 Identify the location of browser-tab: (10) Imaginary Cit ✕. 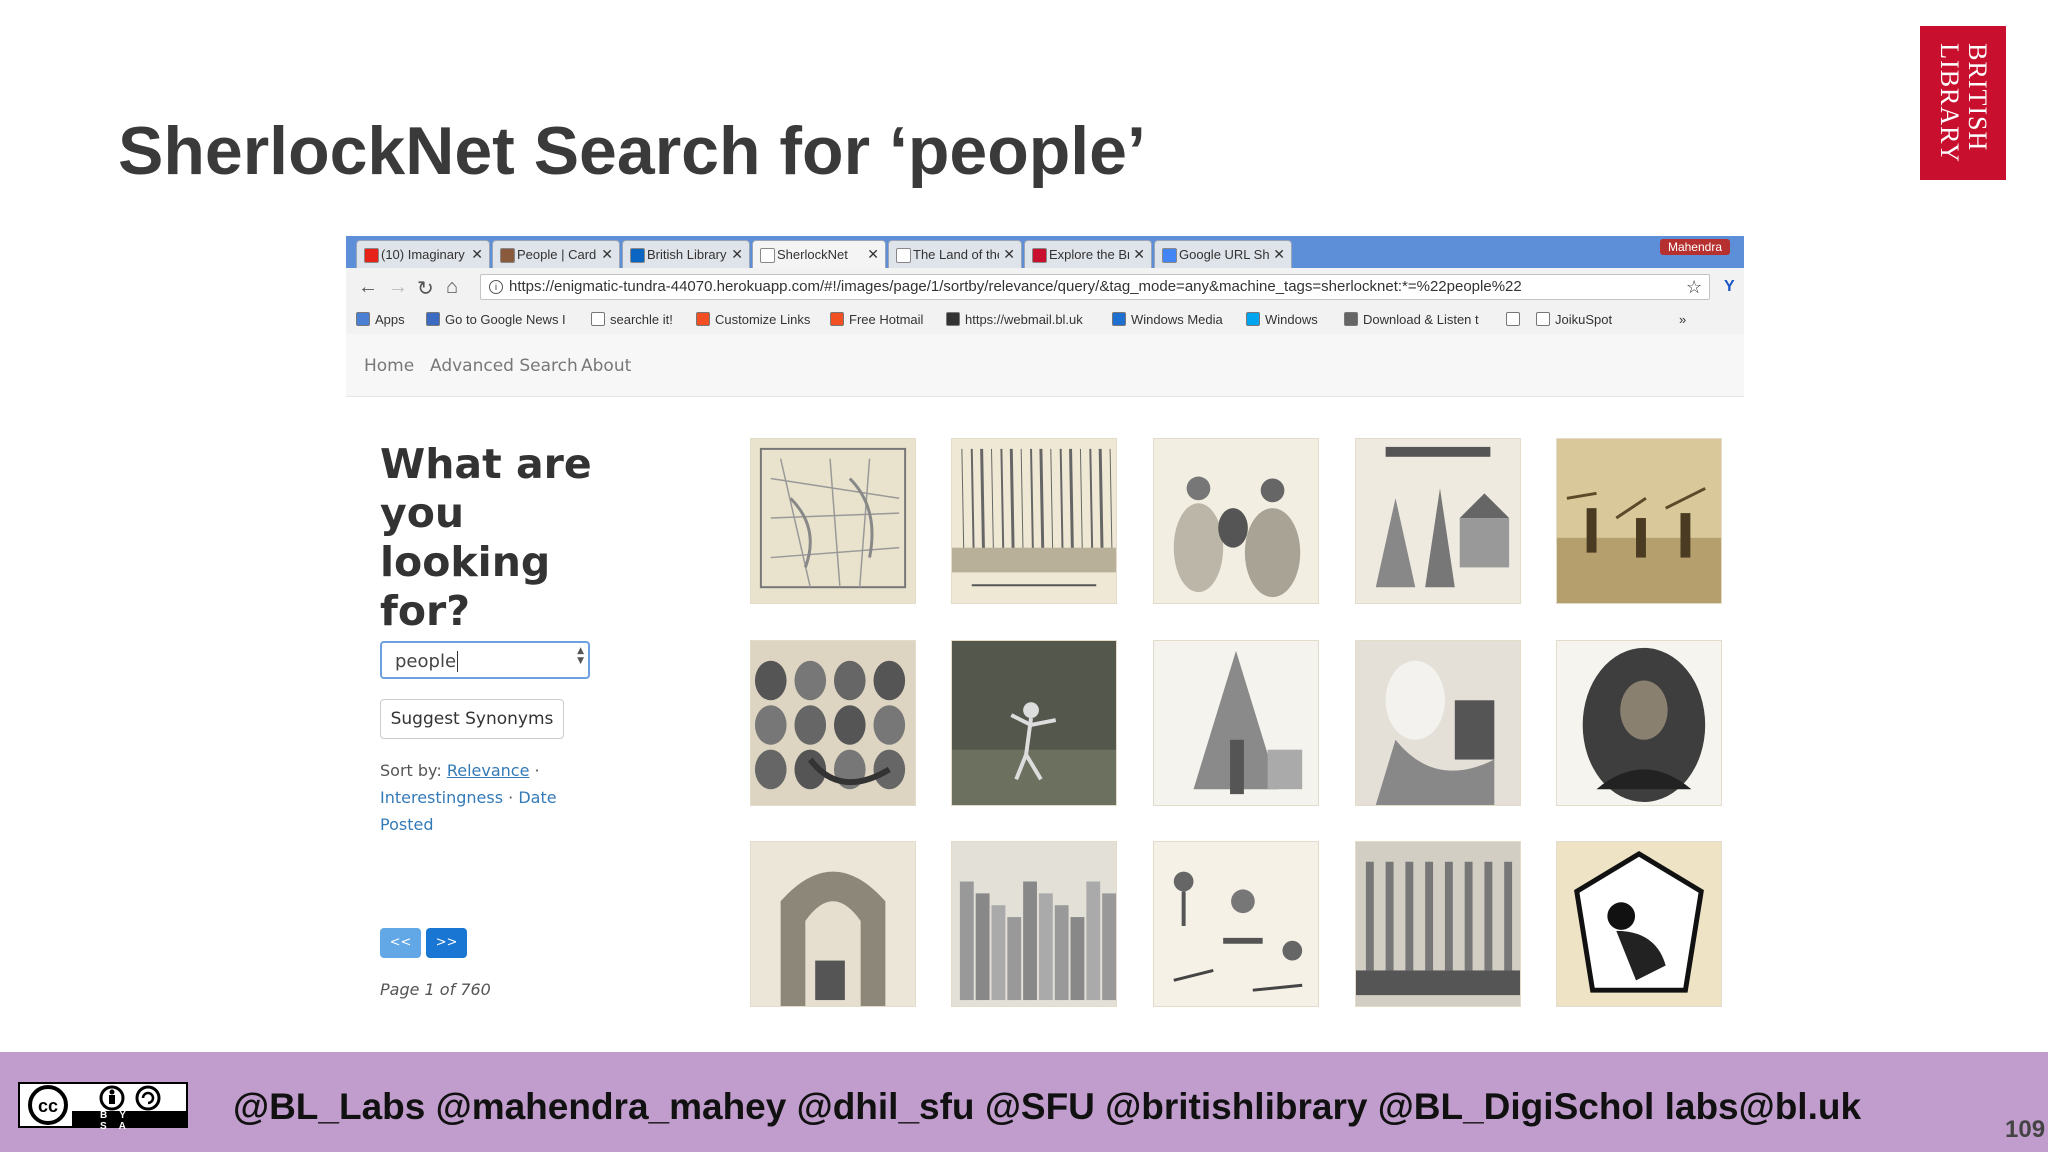
(423, 254).